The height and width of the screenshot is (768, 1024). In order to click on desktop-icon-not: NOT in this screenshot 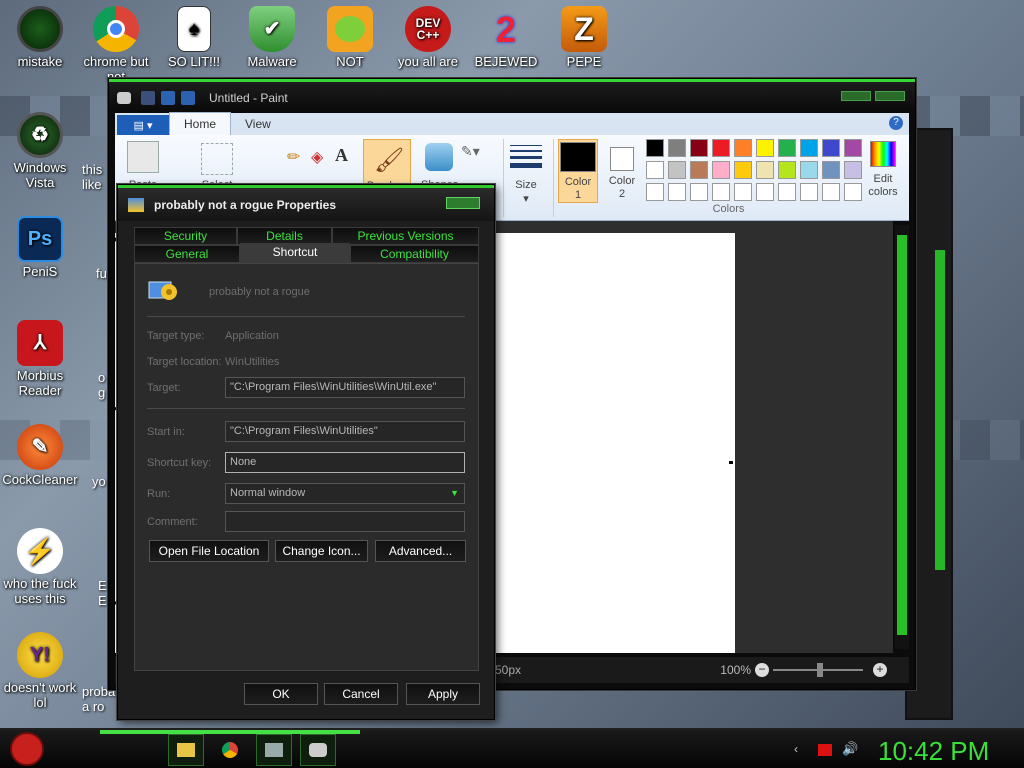, I will do `click(350, 37)`.